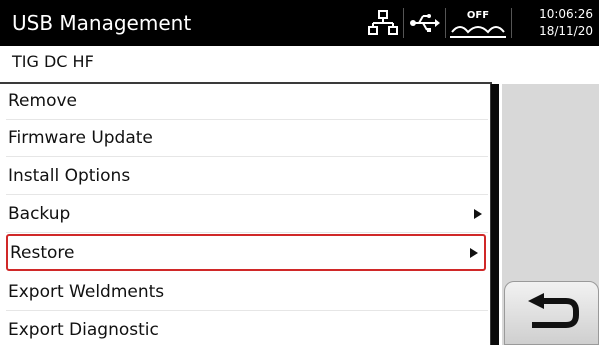 This screenshot has width=599, height=348. I want to click on title-bar: USB Management OFF 10:06:26 18/11/20, so click(299, 23).